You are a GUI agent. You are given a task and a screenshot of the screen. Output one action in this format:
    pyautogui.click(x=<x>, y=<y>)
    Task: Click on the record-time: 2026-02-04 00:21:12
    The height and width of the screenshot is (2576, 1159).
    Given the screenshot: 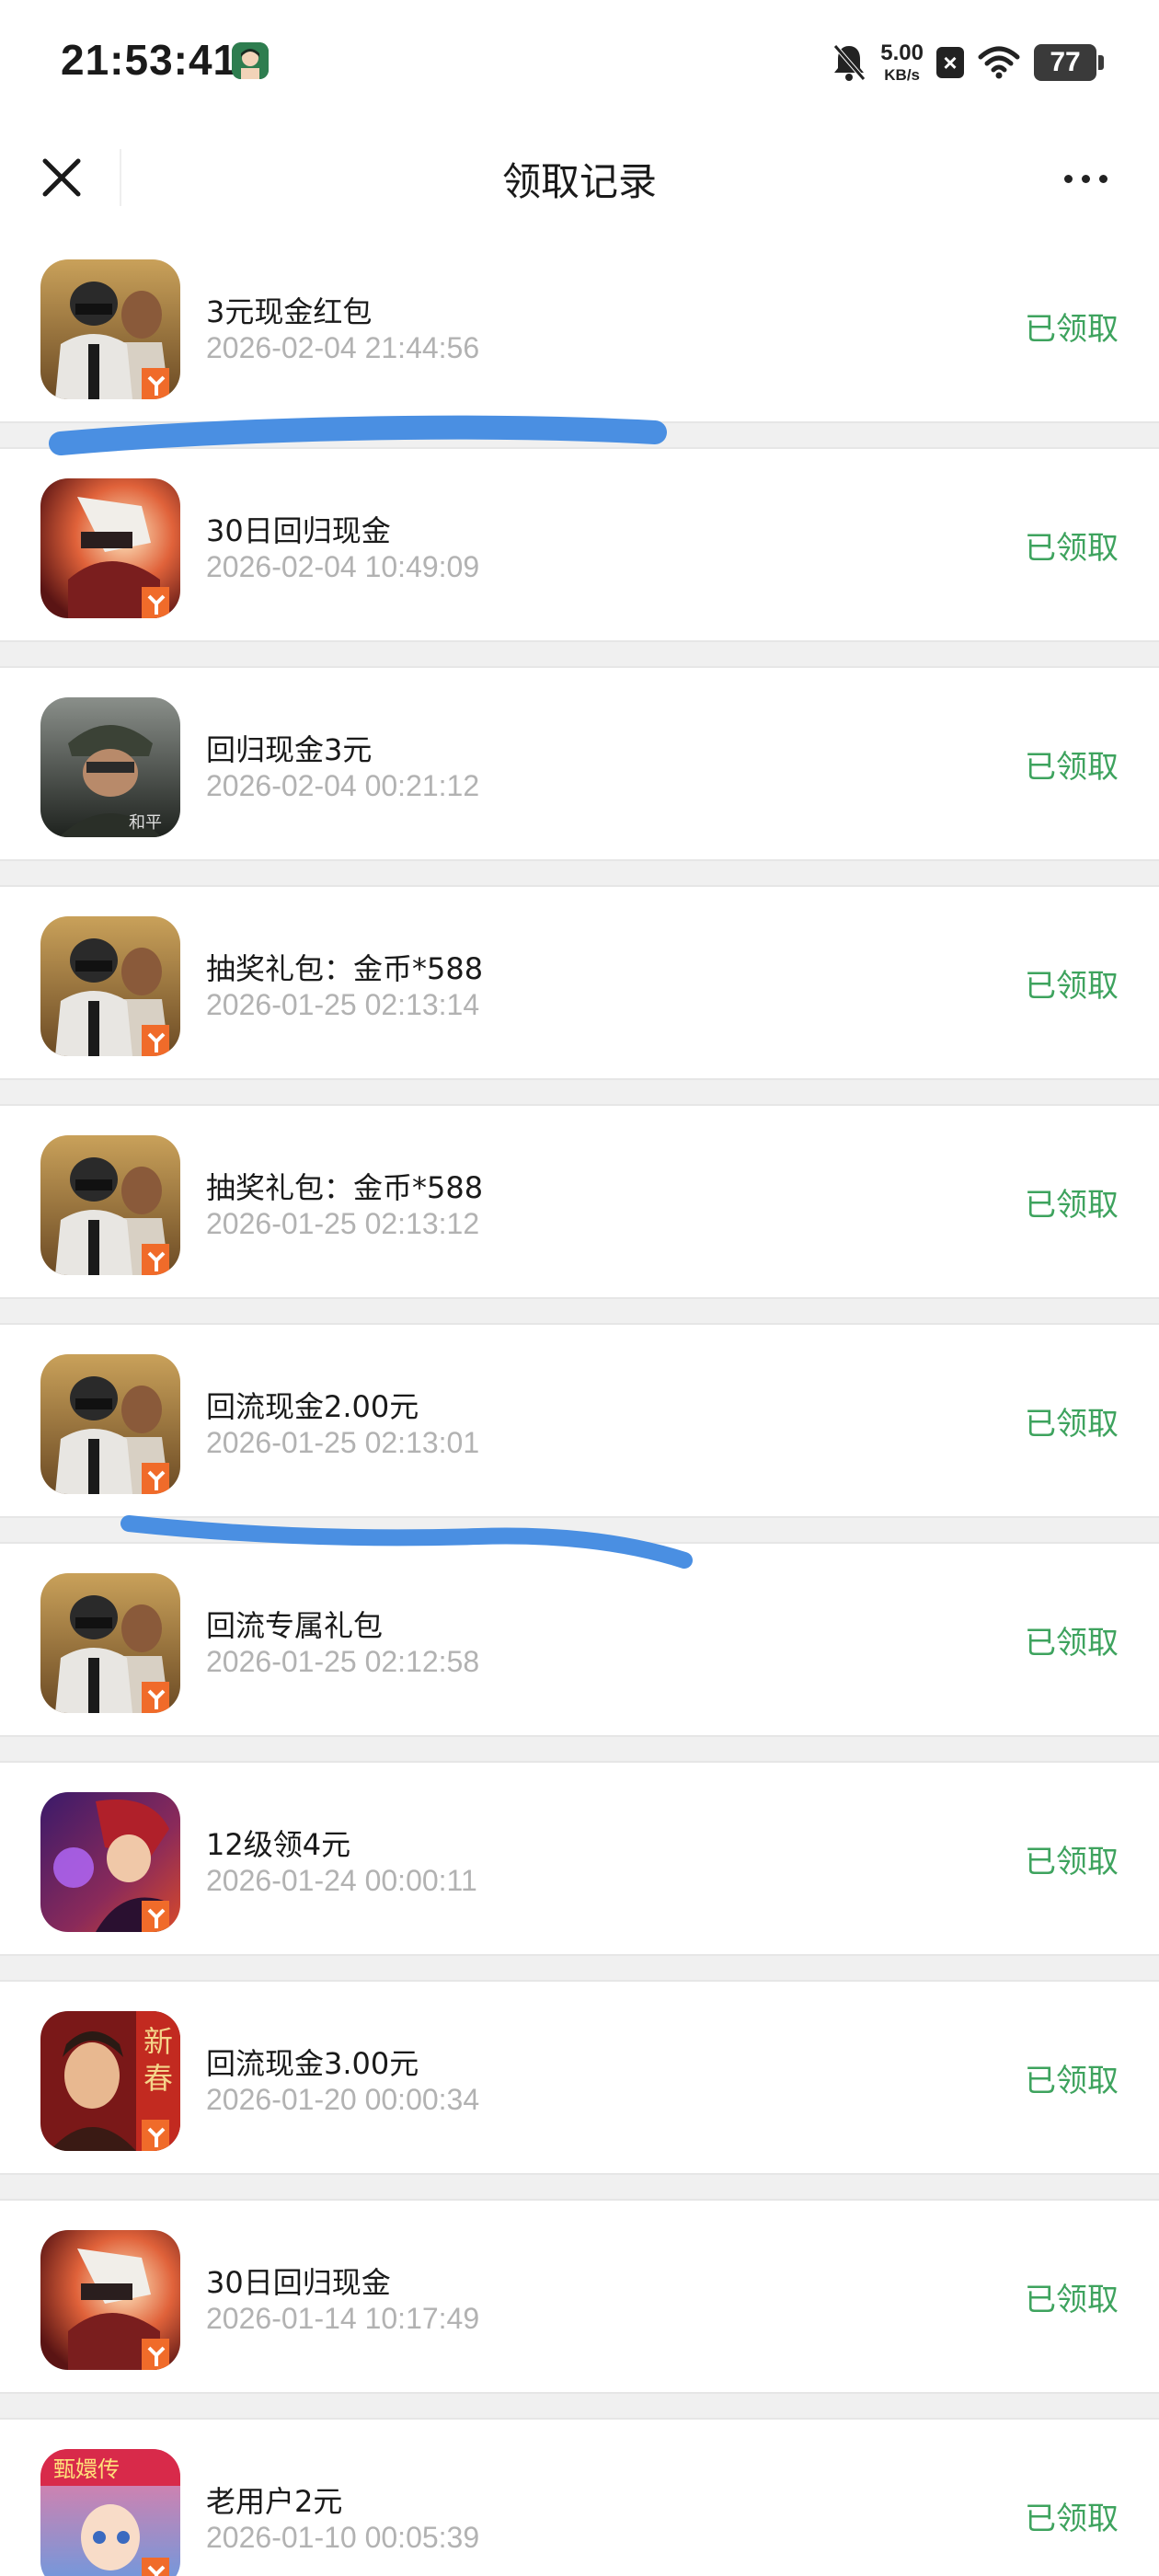 What is the action you would take?
    pyautogui.click(x=343, y=785)
    